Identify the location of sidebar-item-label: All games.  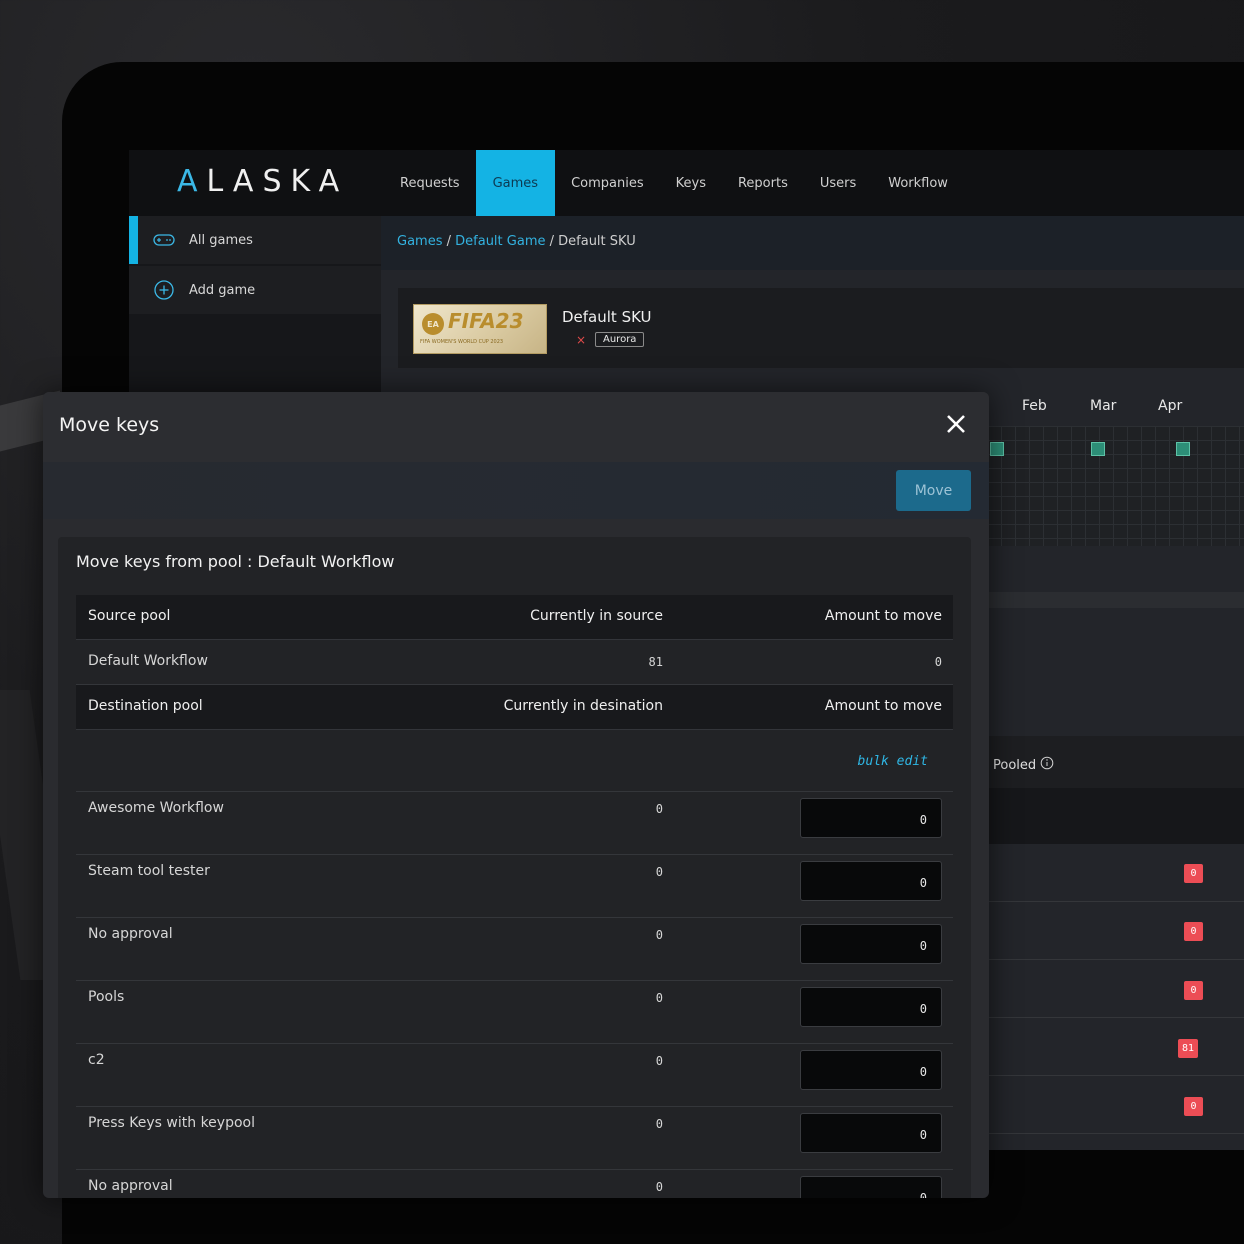
(221, 240).